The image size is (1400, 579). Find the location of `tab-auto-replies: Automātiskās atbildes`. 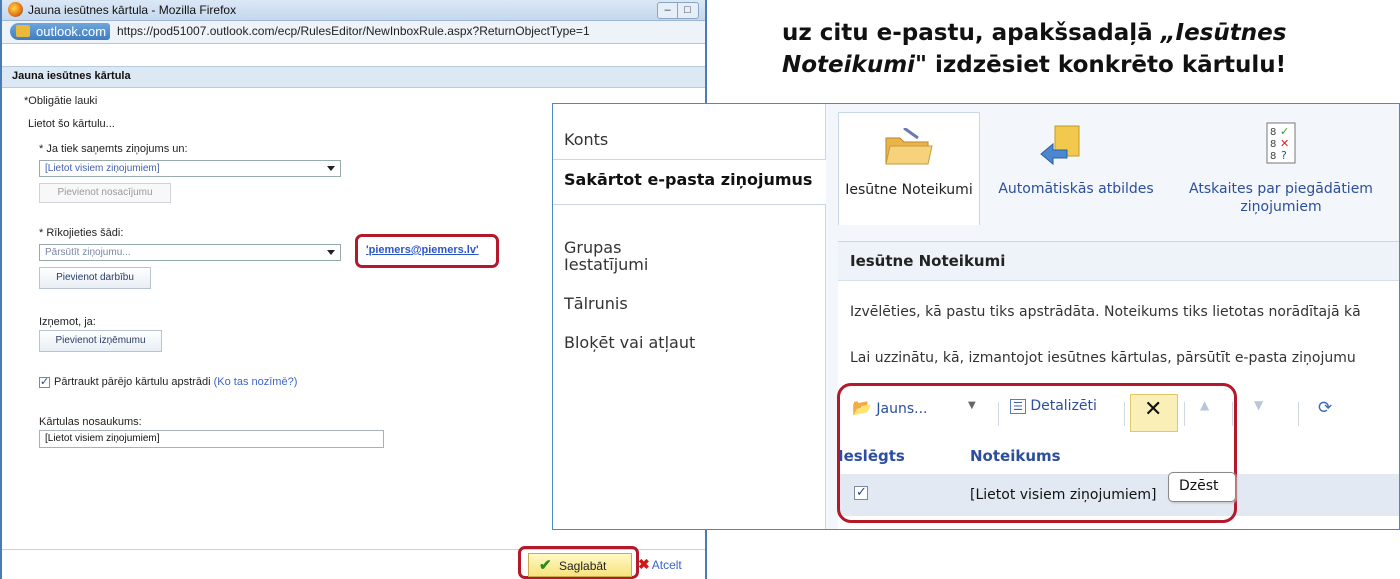

tab-auto-replies: Automātiskās atbildes is located at coordinates (1076, 168).